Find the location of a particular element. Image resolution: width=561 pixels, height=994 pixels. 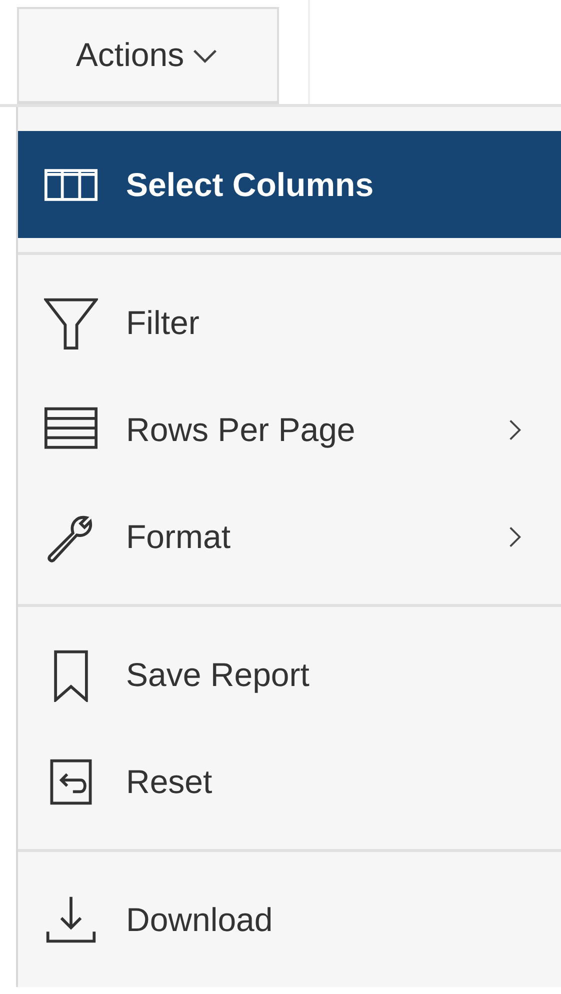

menu-item-label: Reset is located at coordinates (169, 781).